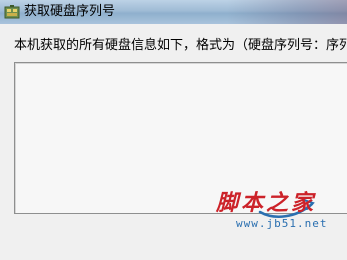 The image size is (347, 260). I want to click on watermark-url: www.jb51.net, so click(282, 223).